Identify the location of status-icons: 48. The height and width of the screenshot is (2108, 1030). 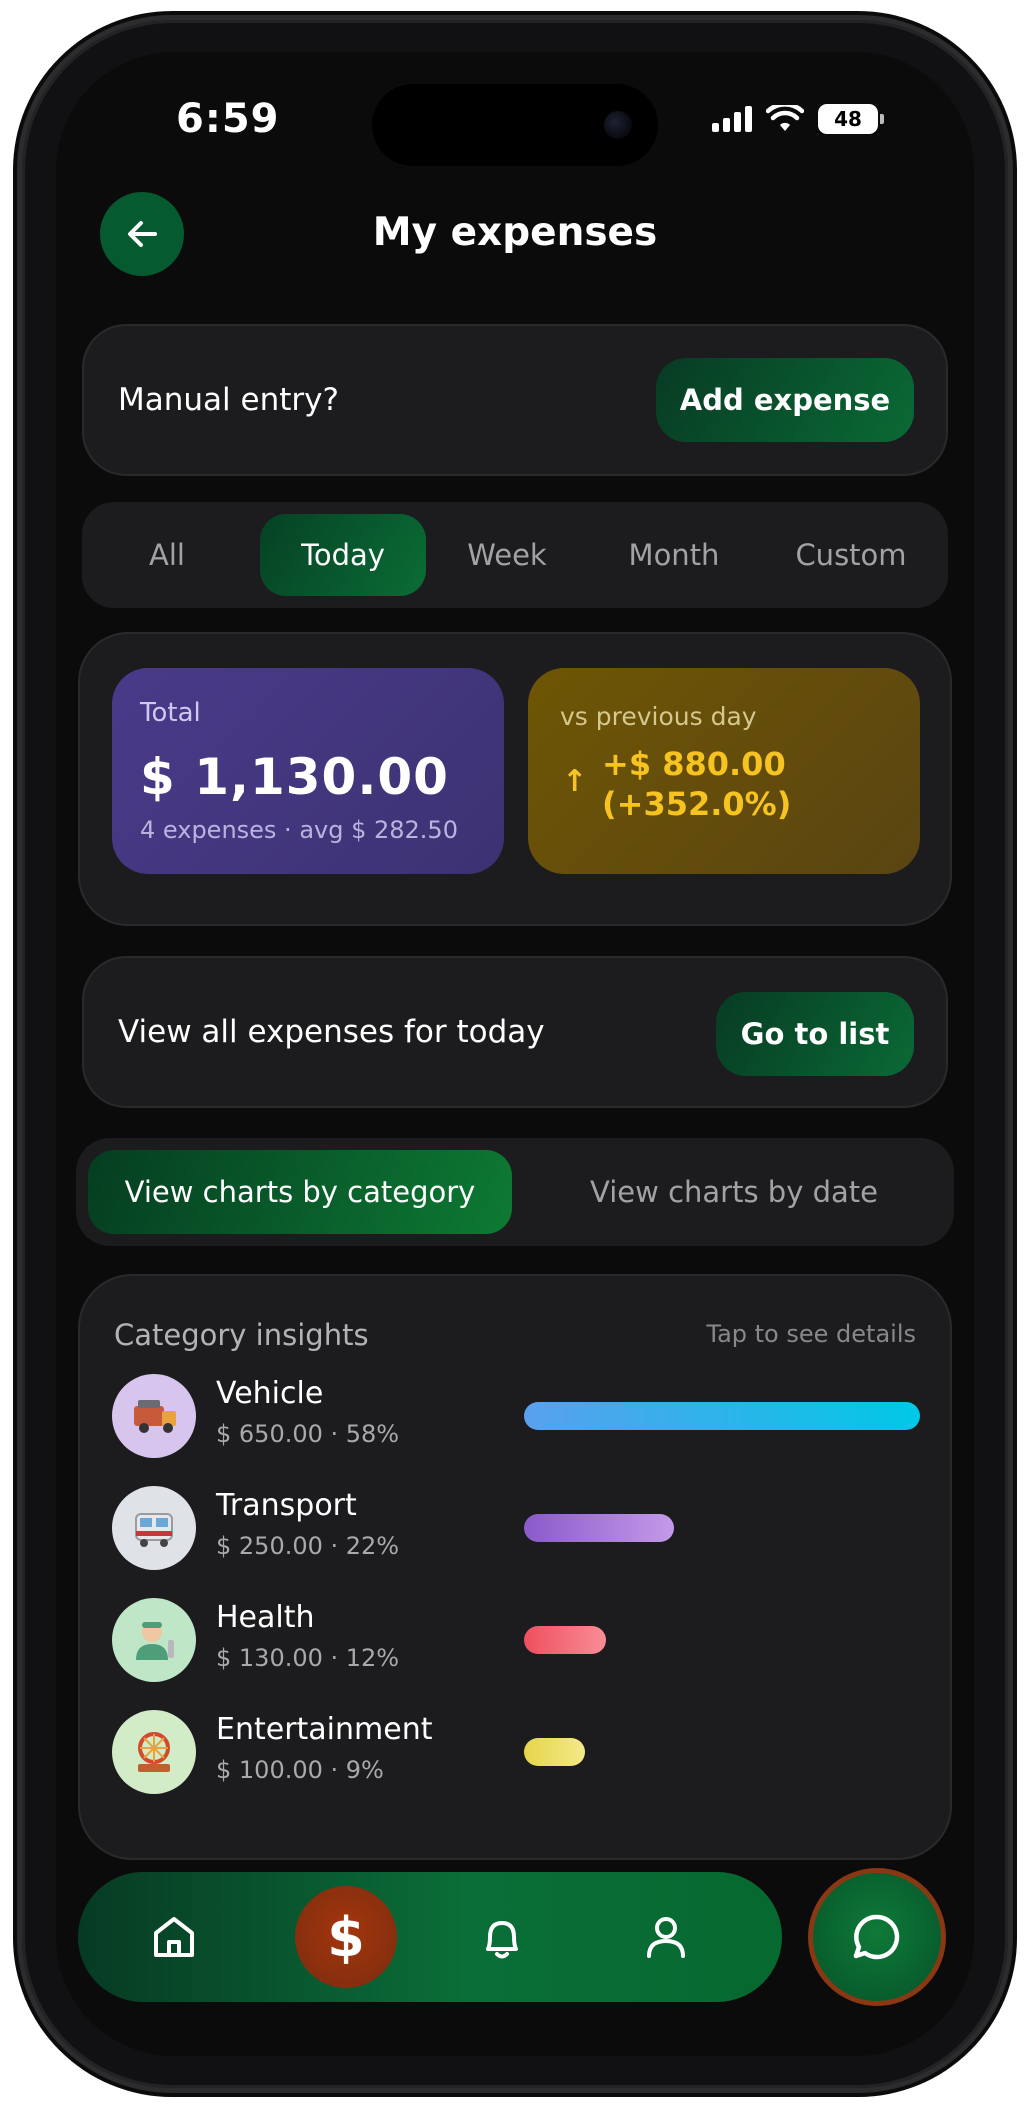
(798, 119).